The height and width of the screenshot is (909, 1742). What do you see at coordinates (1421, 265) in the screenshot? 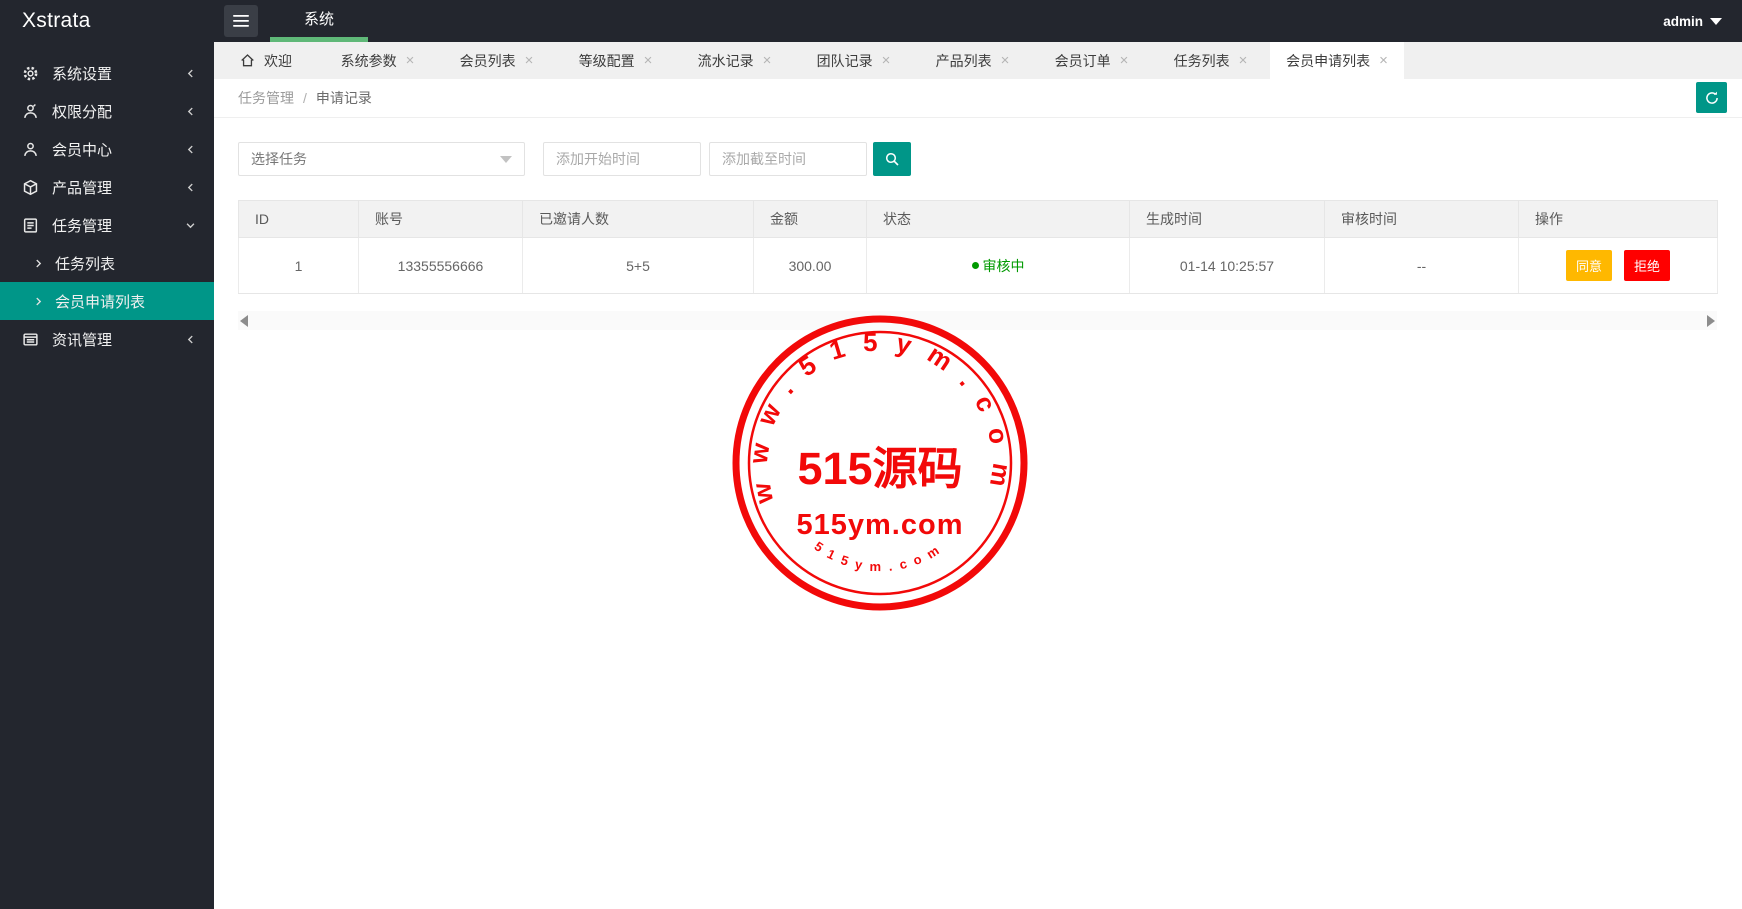
I see `cell-reviewed-time: --` at bounding box center [1421, 265].